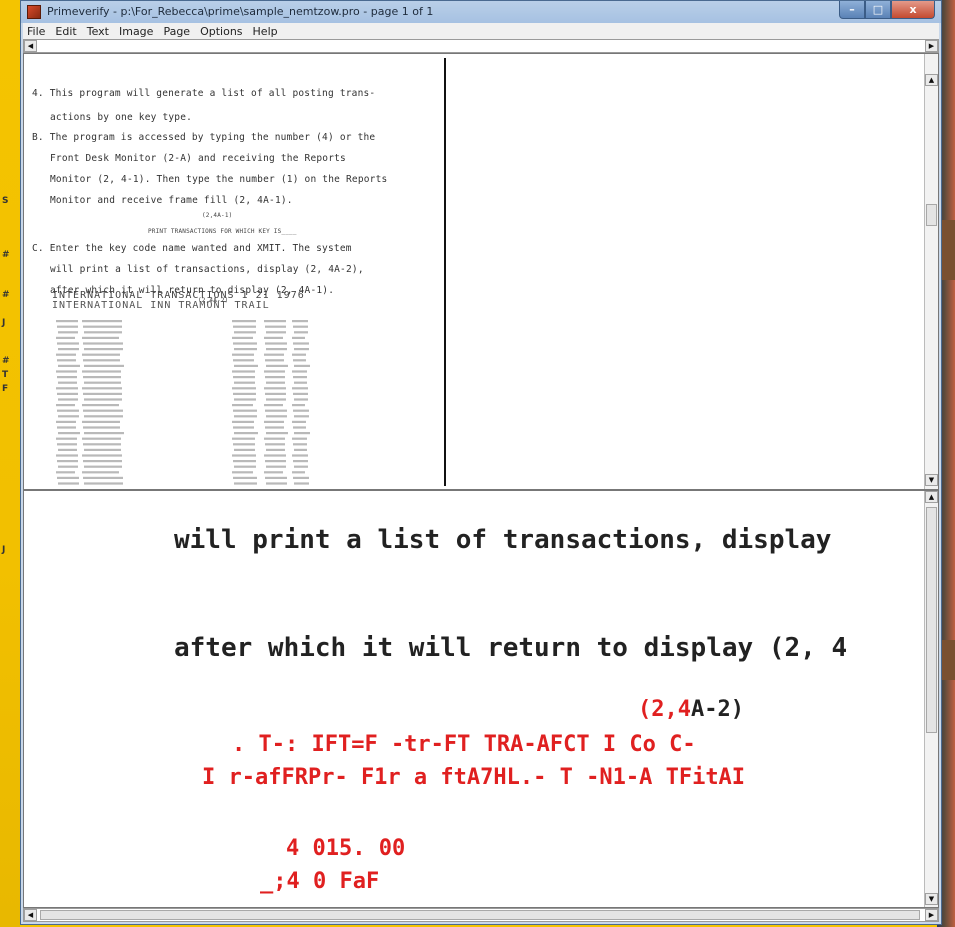 The width and height of the screenshot is (955, 927). Describe the element at coordinates (34, 12) in the screenshot. I see `app-icon` at that location.